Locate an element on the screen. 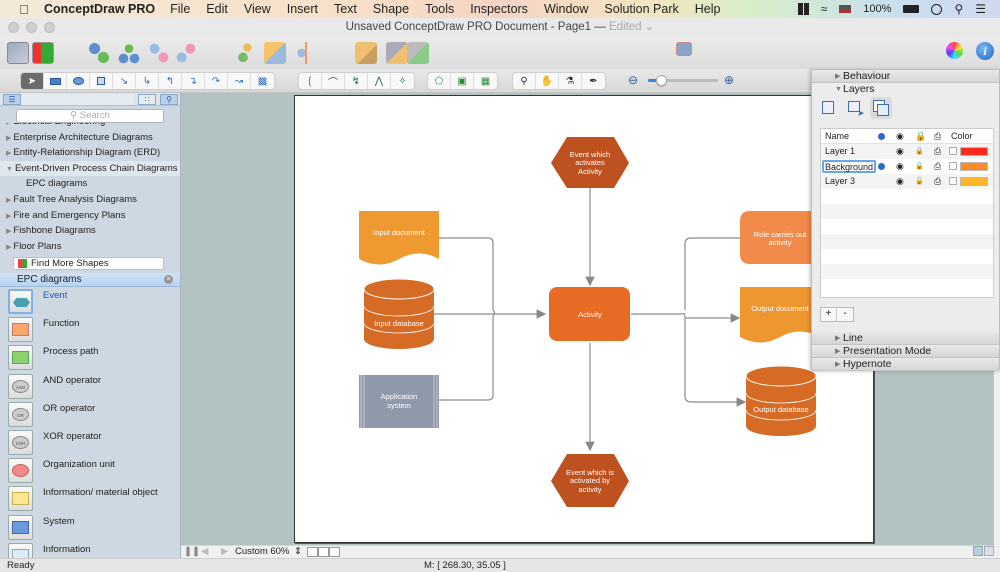 The image size is (1000, 572). line-tool-icon: ❲ is located at coordinates (310, 81).